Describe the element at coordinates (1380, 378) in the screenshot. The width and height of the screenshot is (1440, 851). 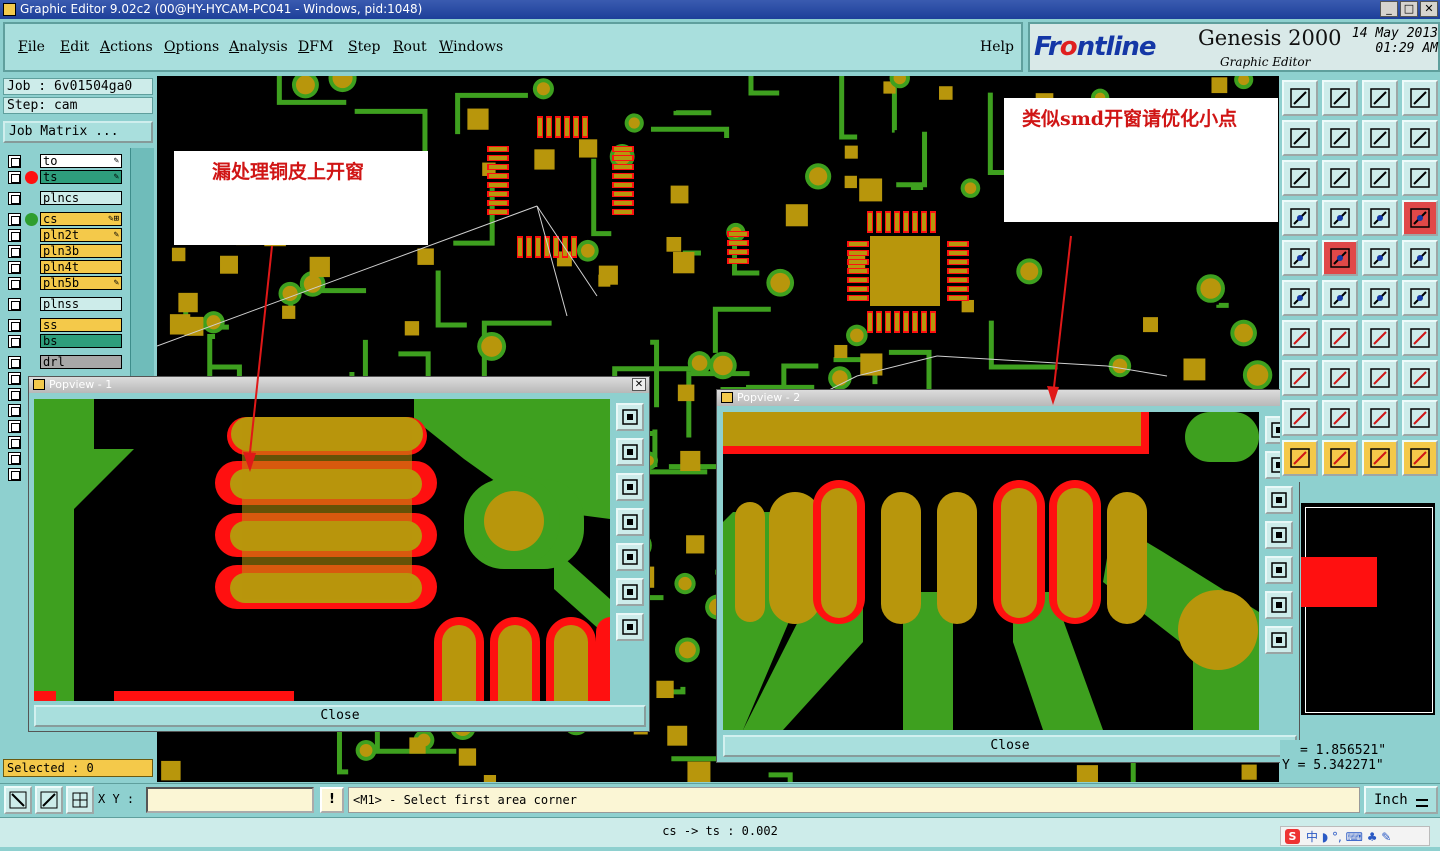
I see `tool-align-center` at that location.